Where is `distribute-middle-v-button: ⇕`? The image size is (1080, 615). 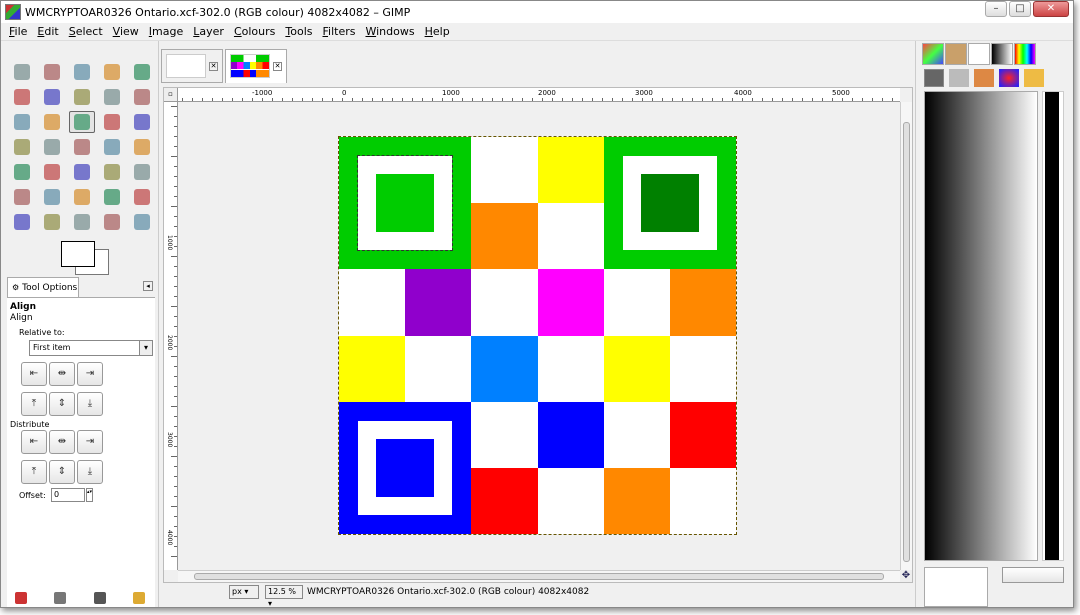
distribute-middle-v-button: ⇕ is located at coordinates (62, 472).